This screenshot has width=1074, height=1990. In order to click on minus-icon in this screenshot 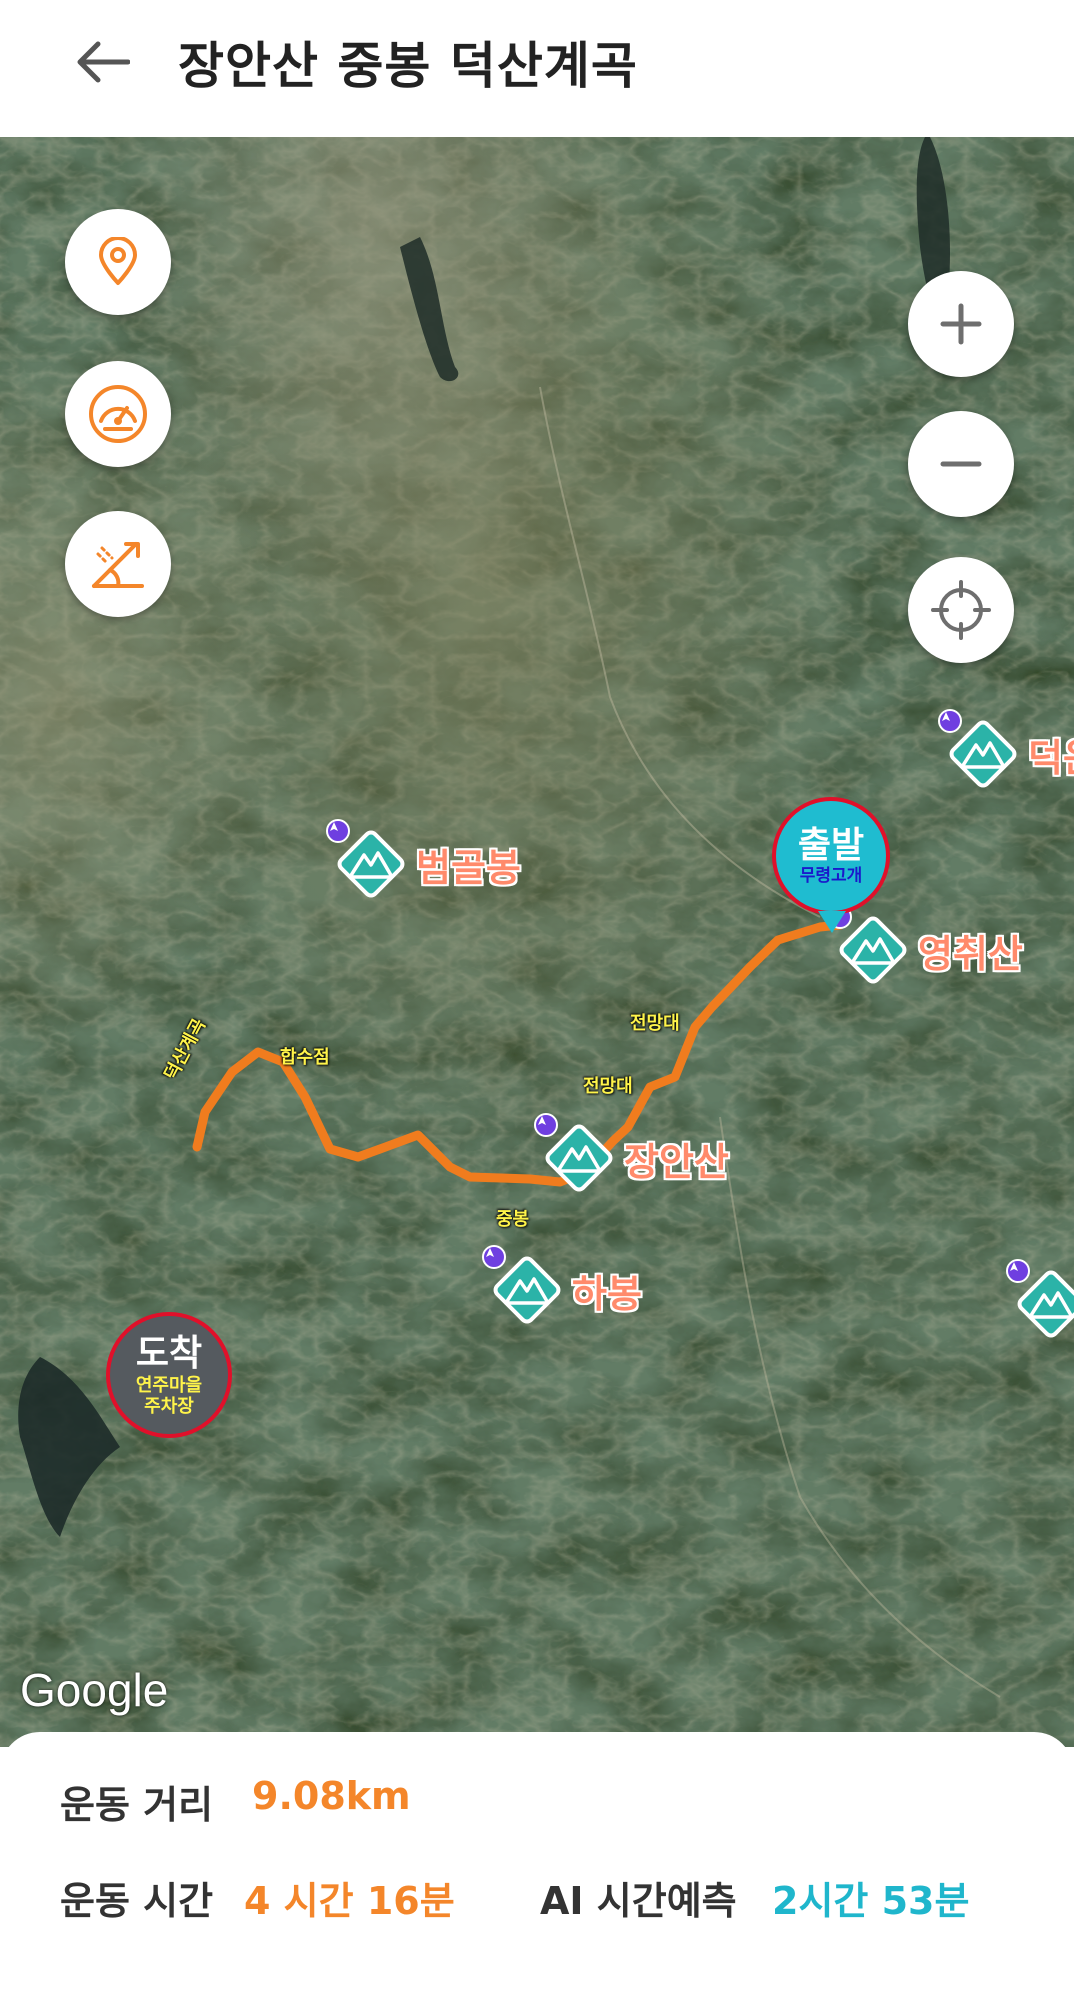, I will do `click(961, 464)`.